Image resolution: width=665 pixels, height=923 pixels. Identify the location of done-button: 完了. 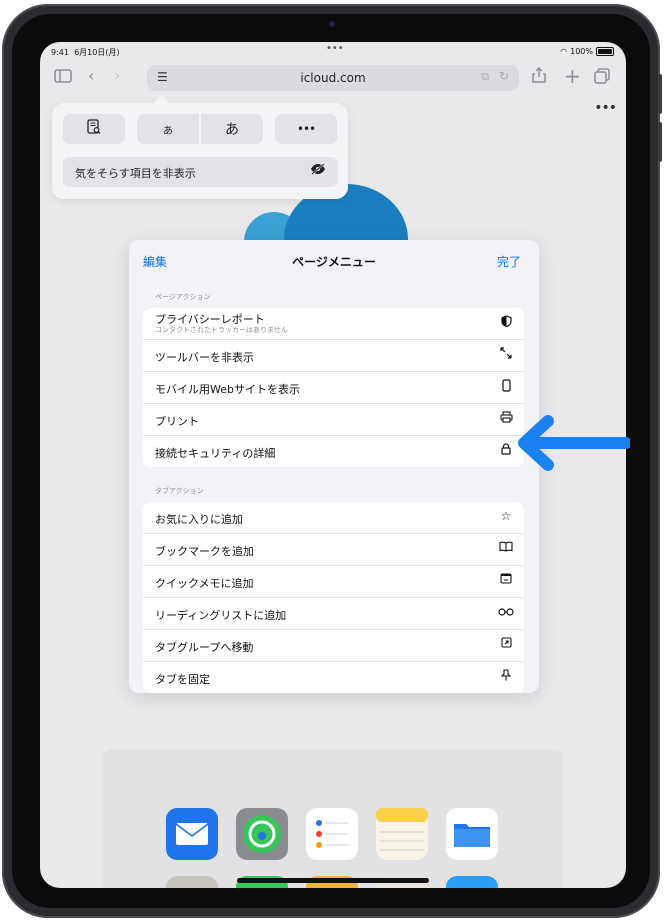
(509, 261).